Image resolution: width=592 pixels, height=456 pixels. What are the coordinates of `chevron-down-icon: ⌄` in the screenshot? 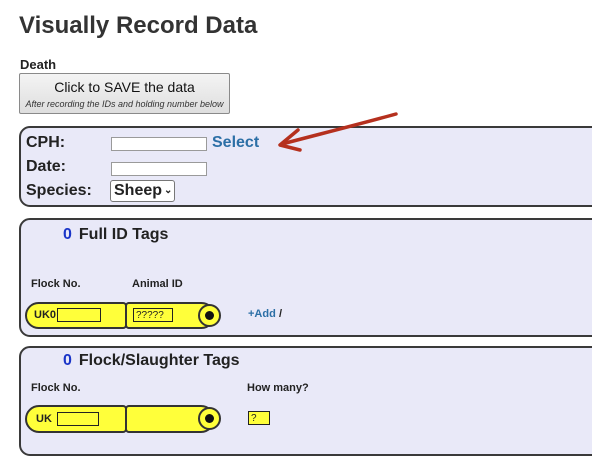 It's located at (168, 190).